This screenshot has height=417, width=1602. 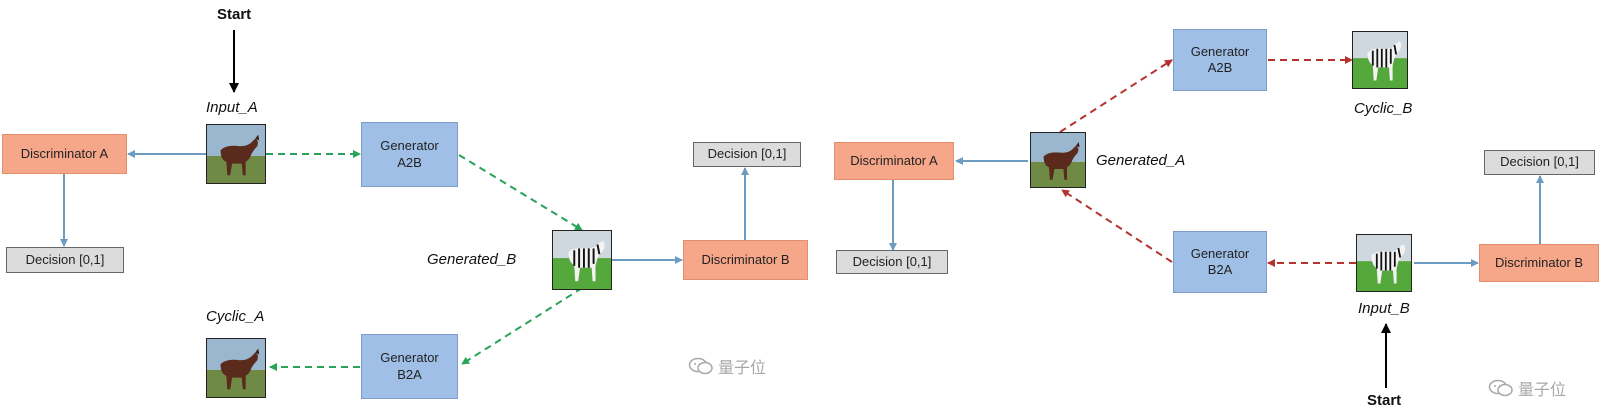 What do you see at coordinates (1117, 226) in the screenshot?
I see `arrow-gen-b2a-to-generated-a` at bounding box center [1117, 226].